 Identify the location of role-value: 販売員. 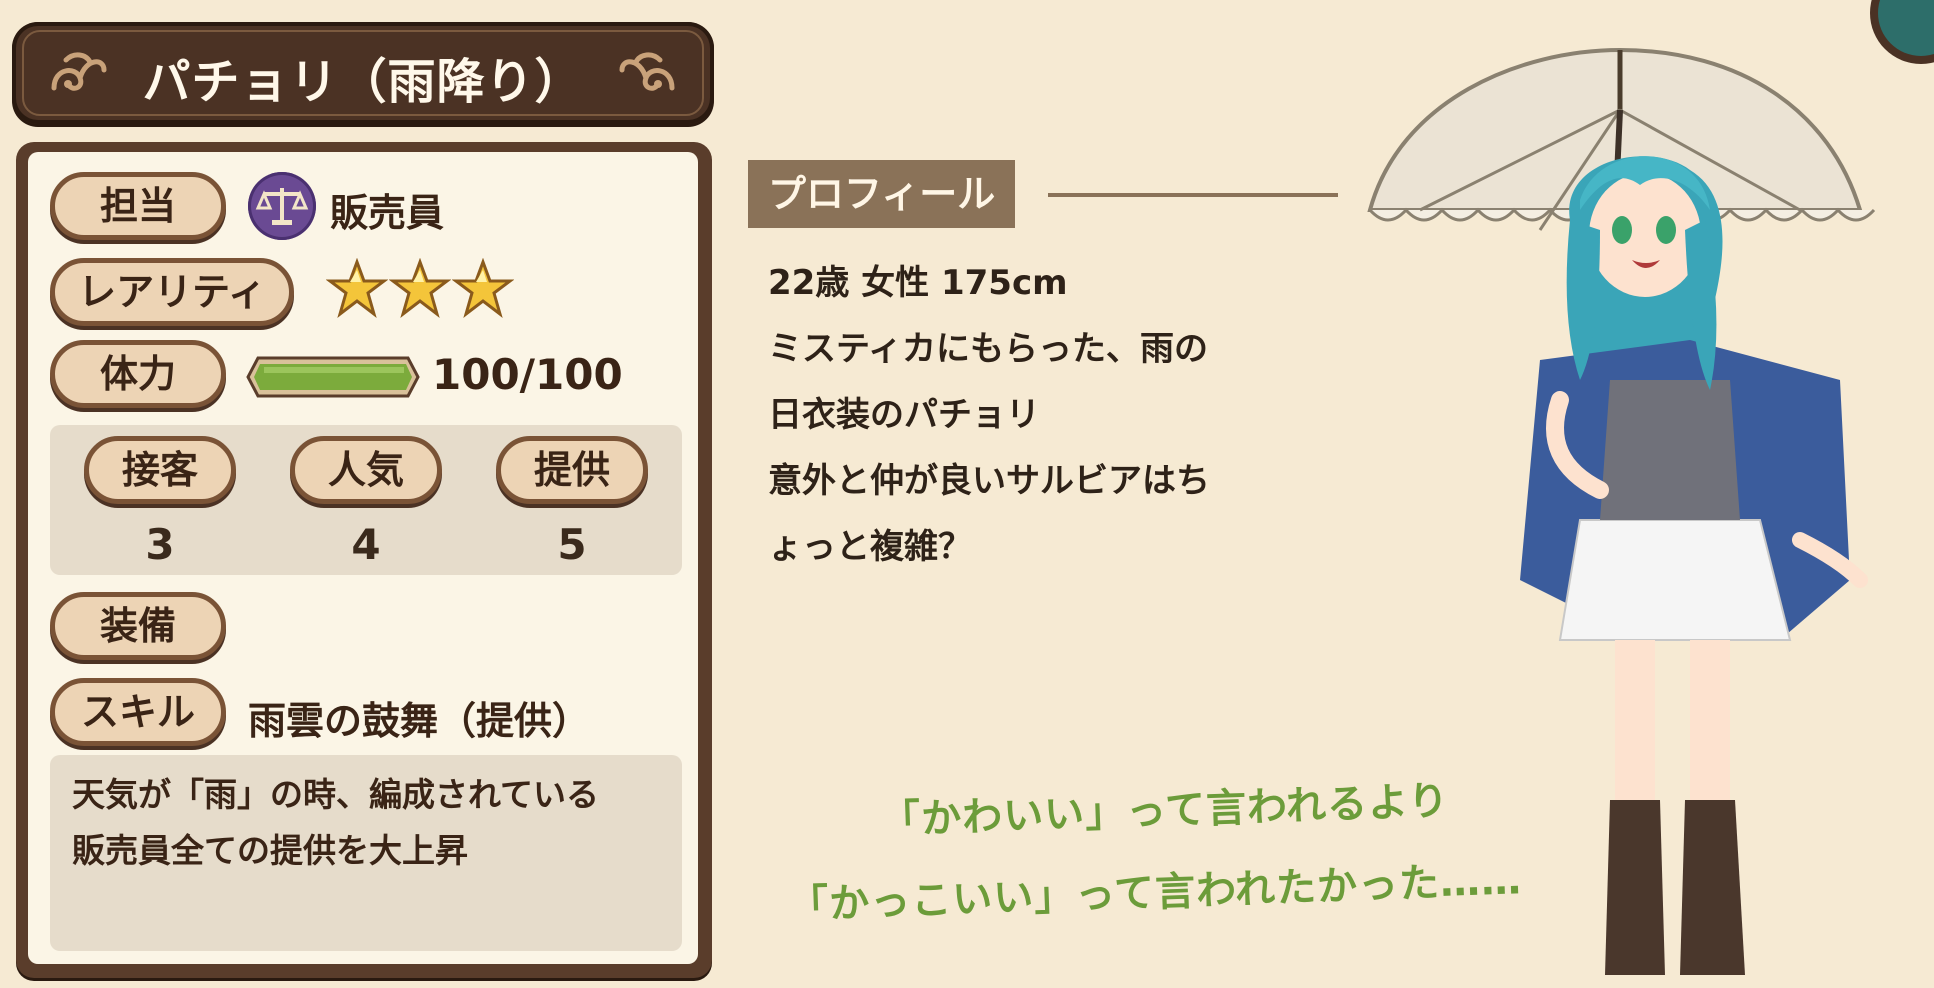
(387, 213).